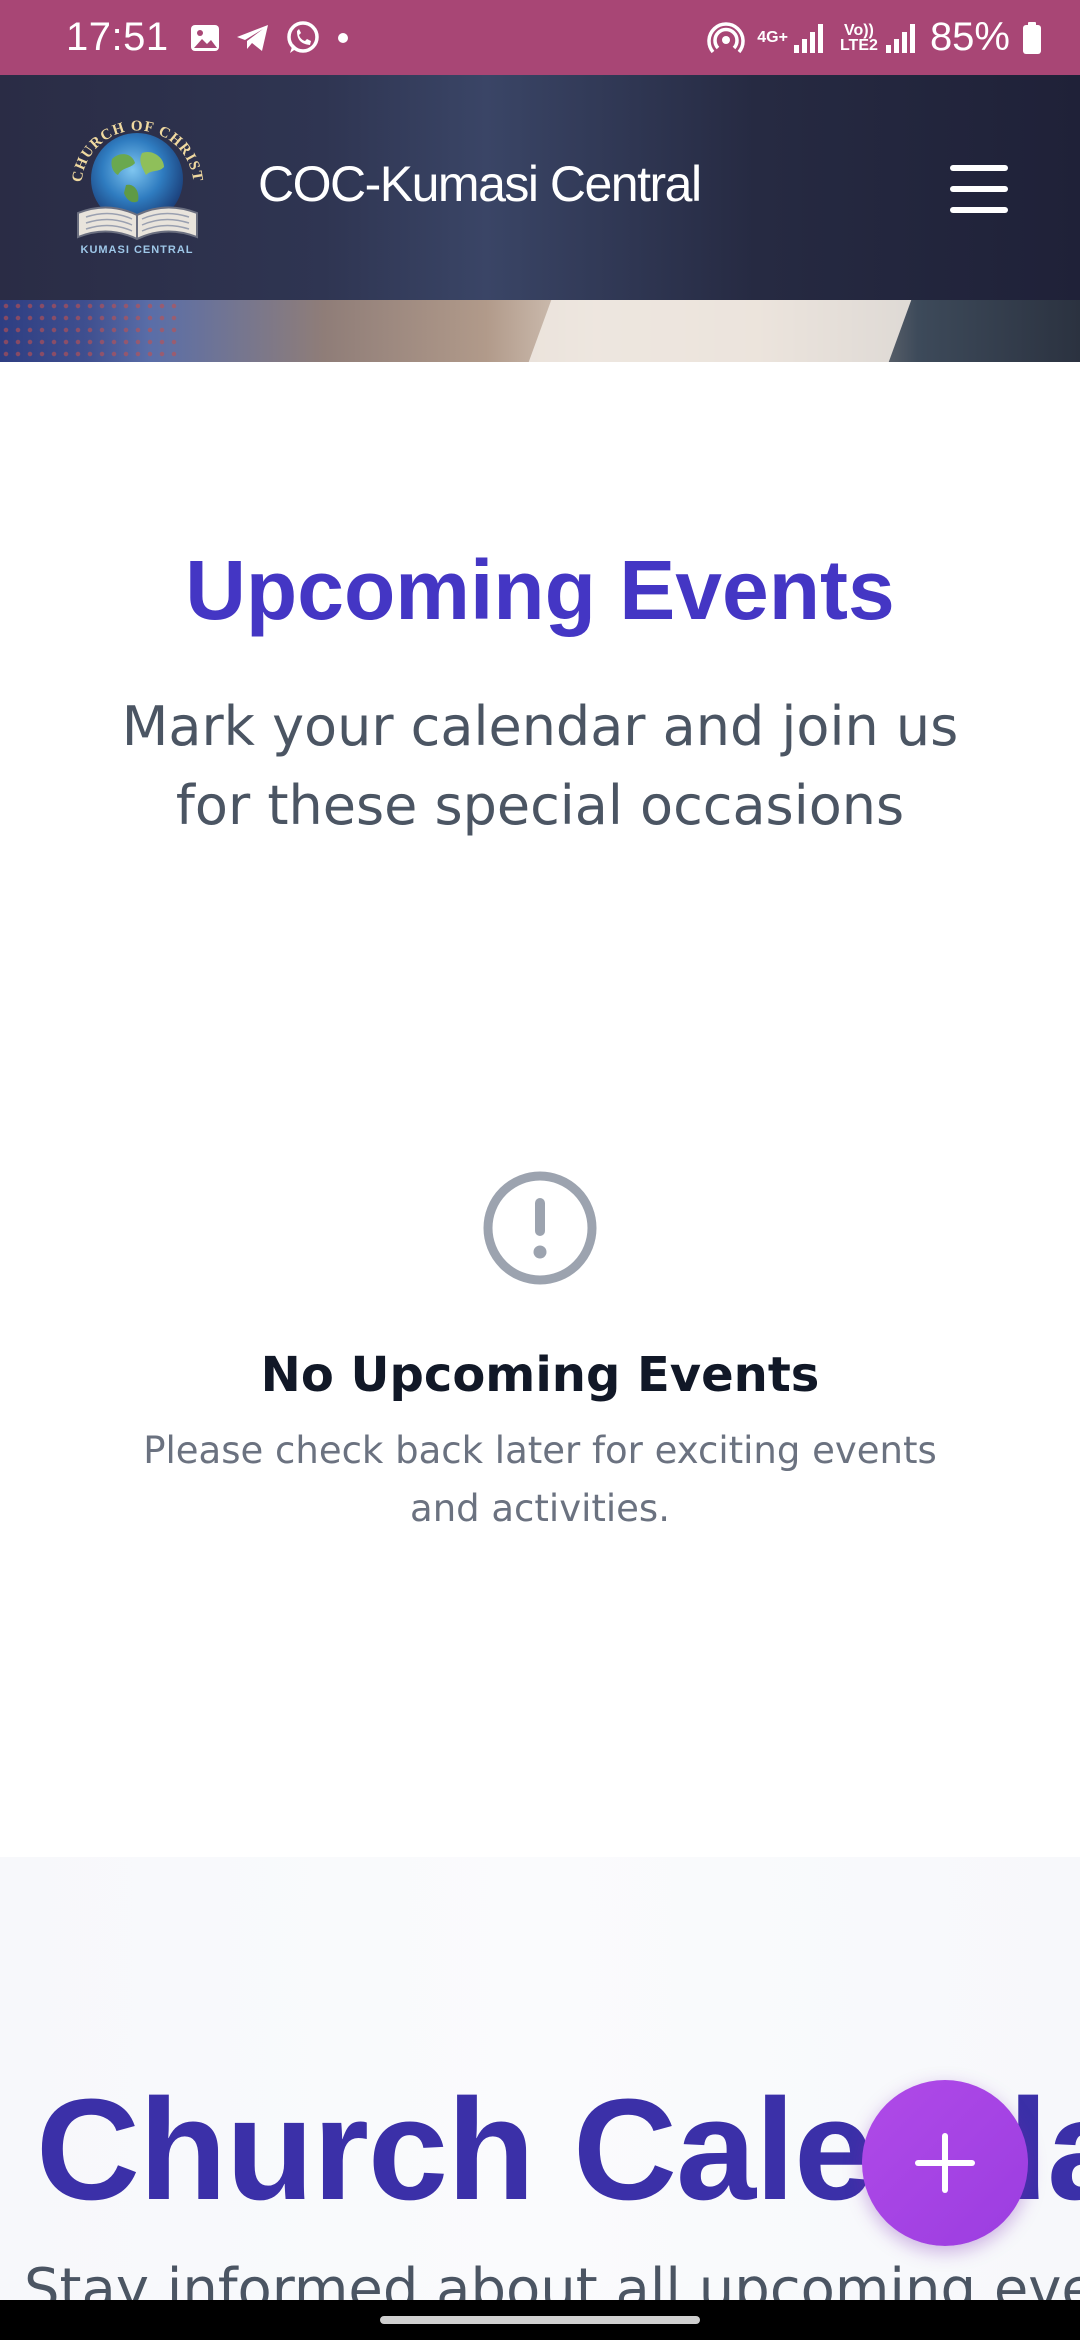 The image size is (1080, 2340). Describe the element at coordinates (540, 331) in the screenshot. I see `hero-image` at that location.